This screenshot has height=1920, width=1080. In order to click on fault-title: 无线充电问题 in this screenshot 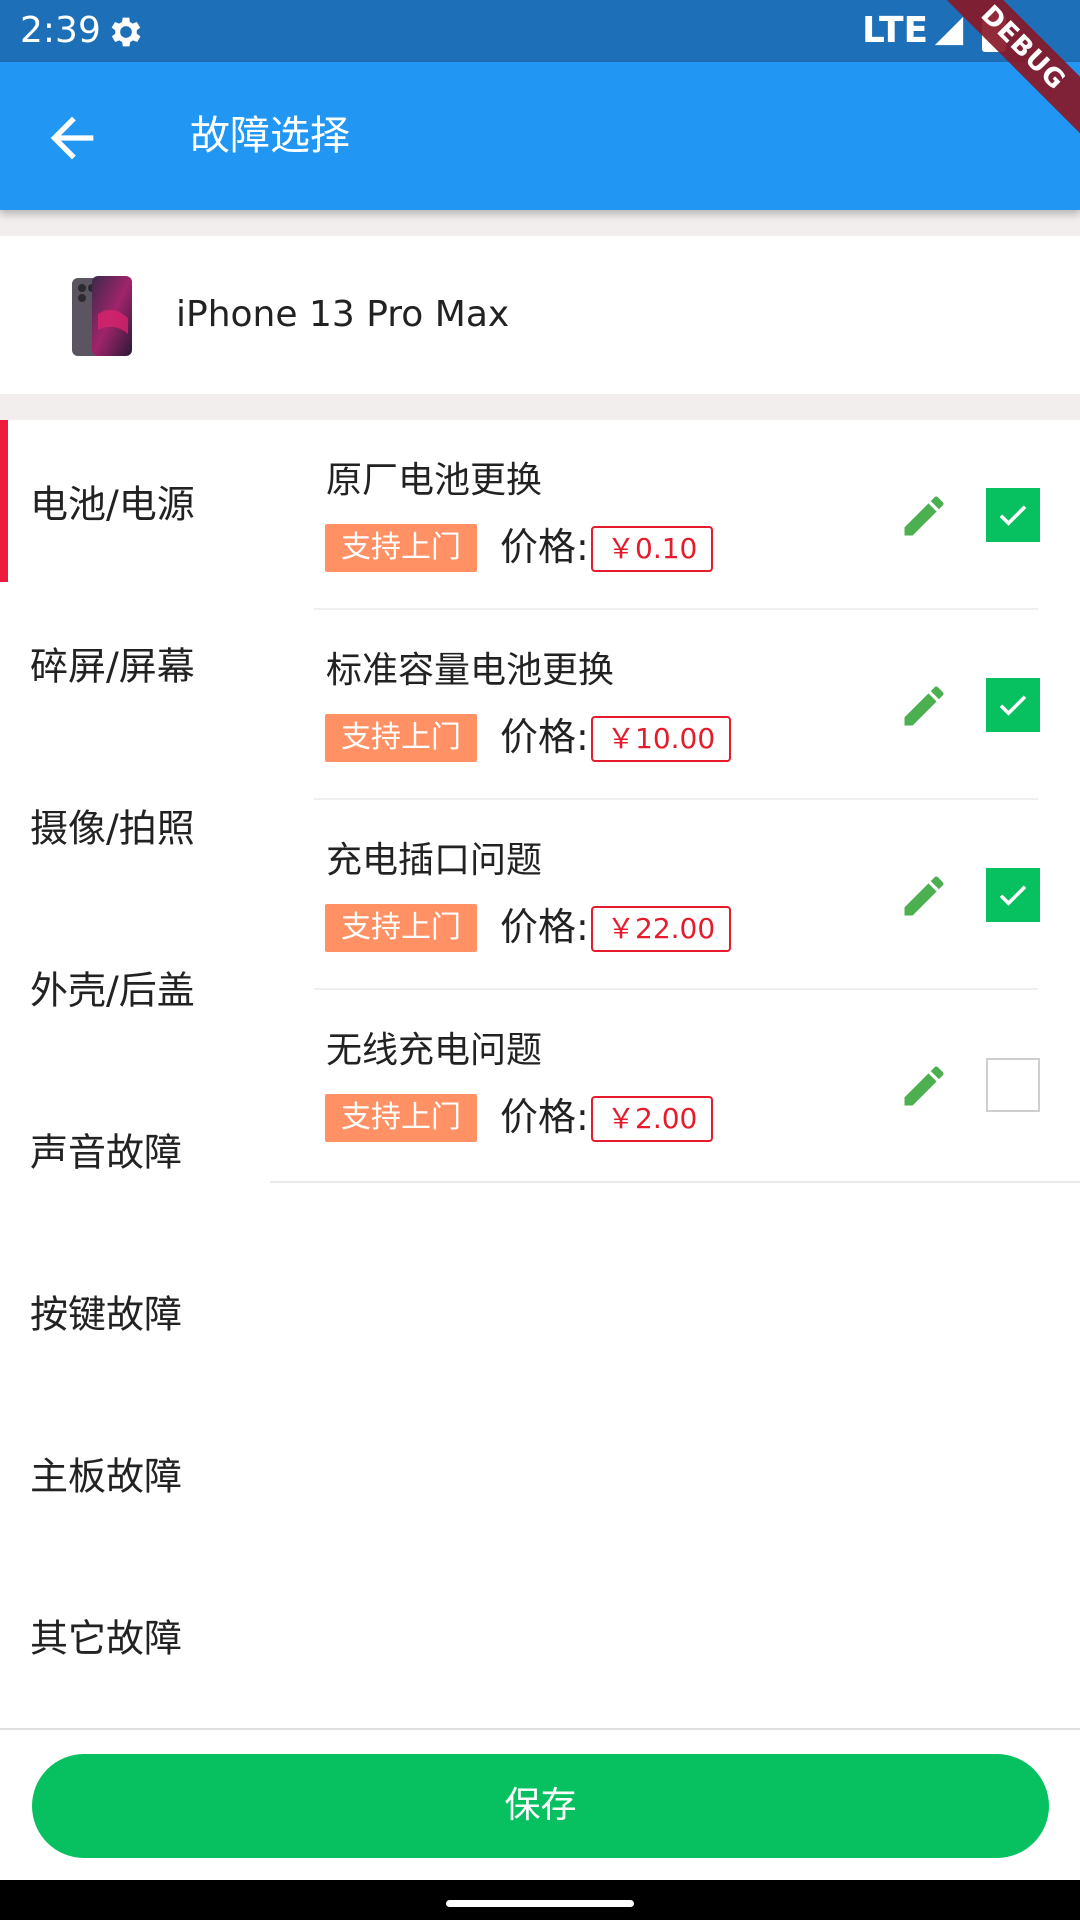, I will do `click(434, 1050)`.